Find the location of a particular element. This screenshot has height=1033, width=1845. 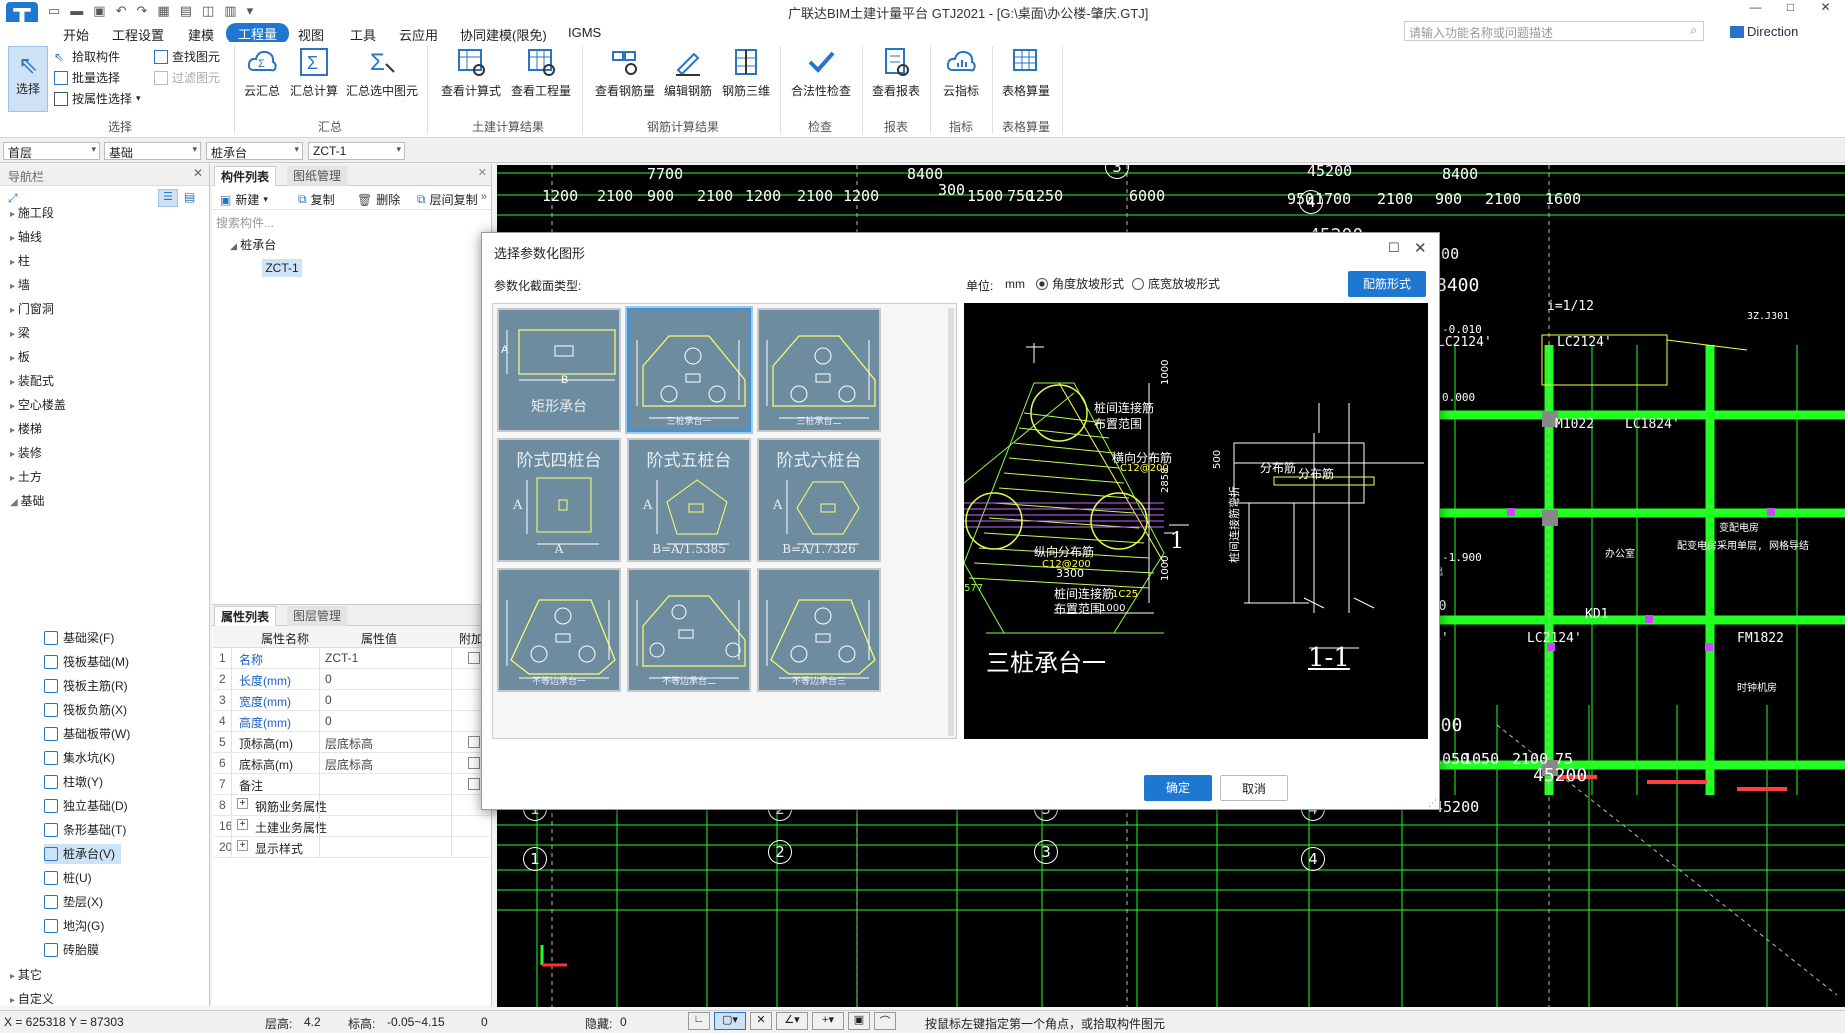

select-by-attr-button: 按属性选择 ▾ is located at coordinates (97, 98).